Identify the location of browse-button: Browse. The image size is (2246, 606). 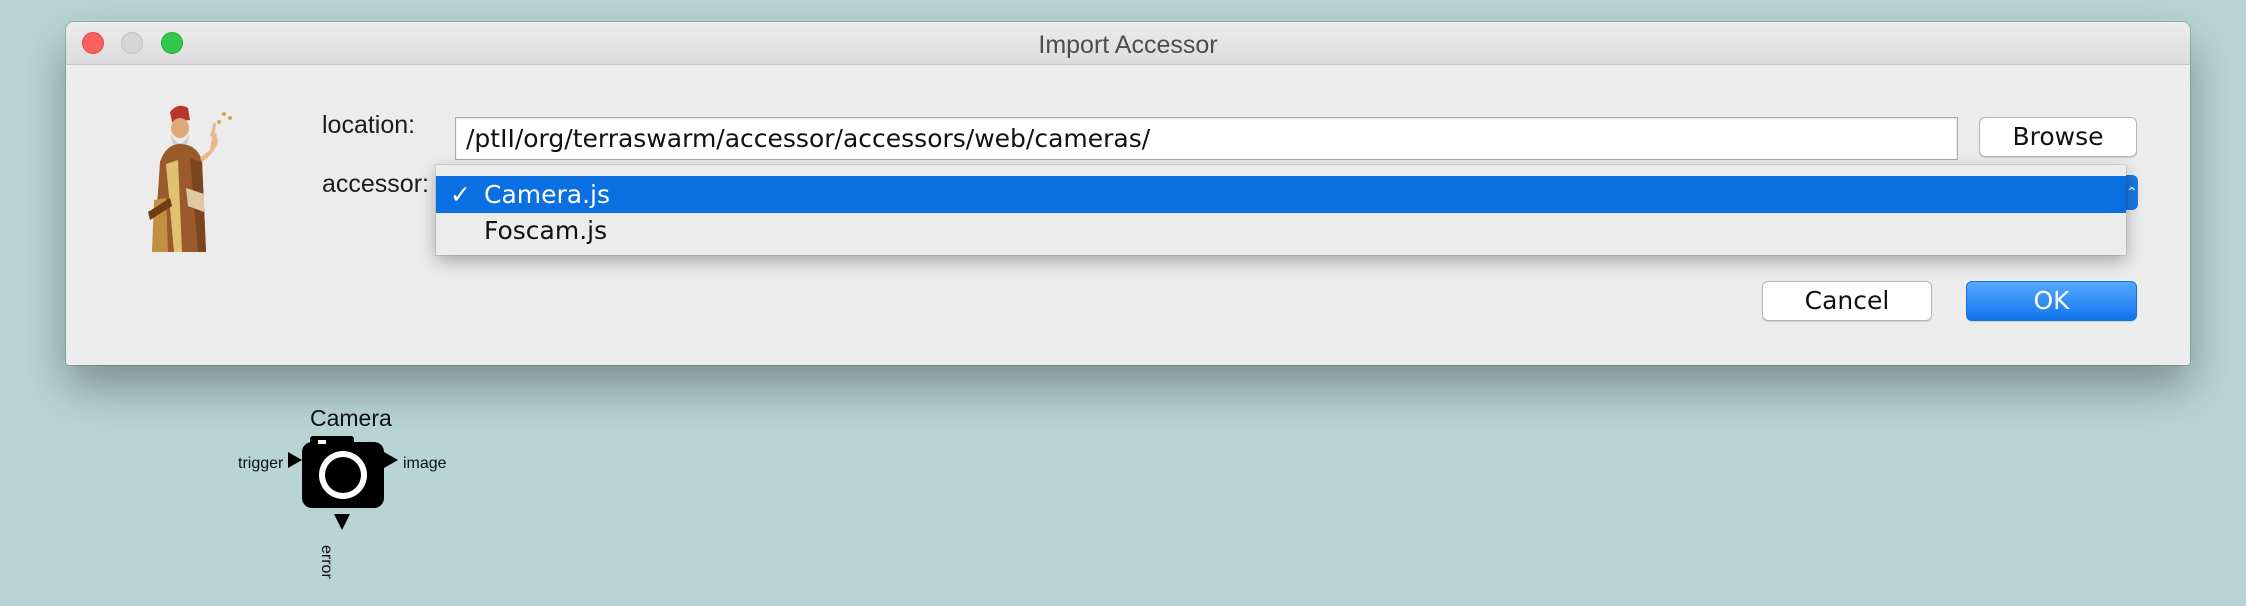
(2058, 137).